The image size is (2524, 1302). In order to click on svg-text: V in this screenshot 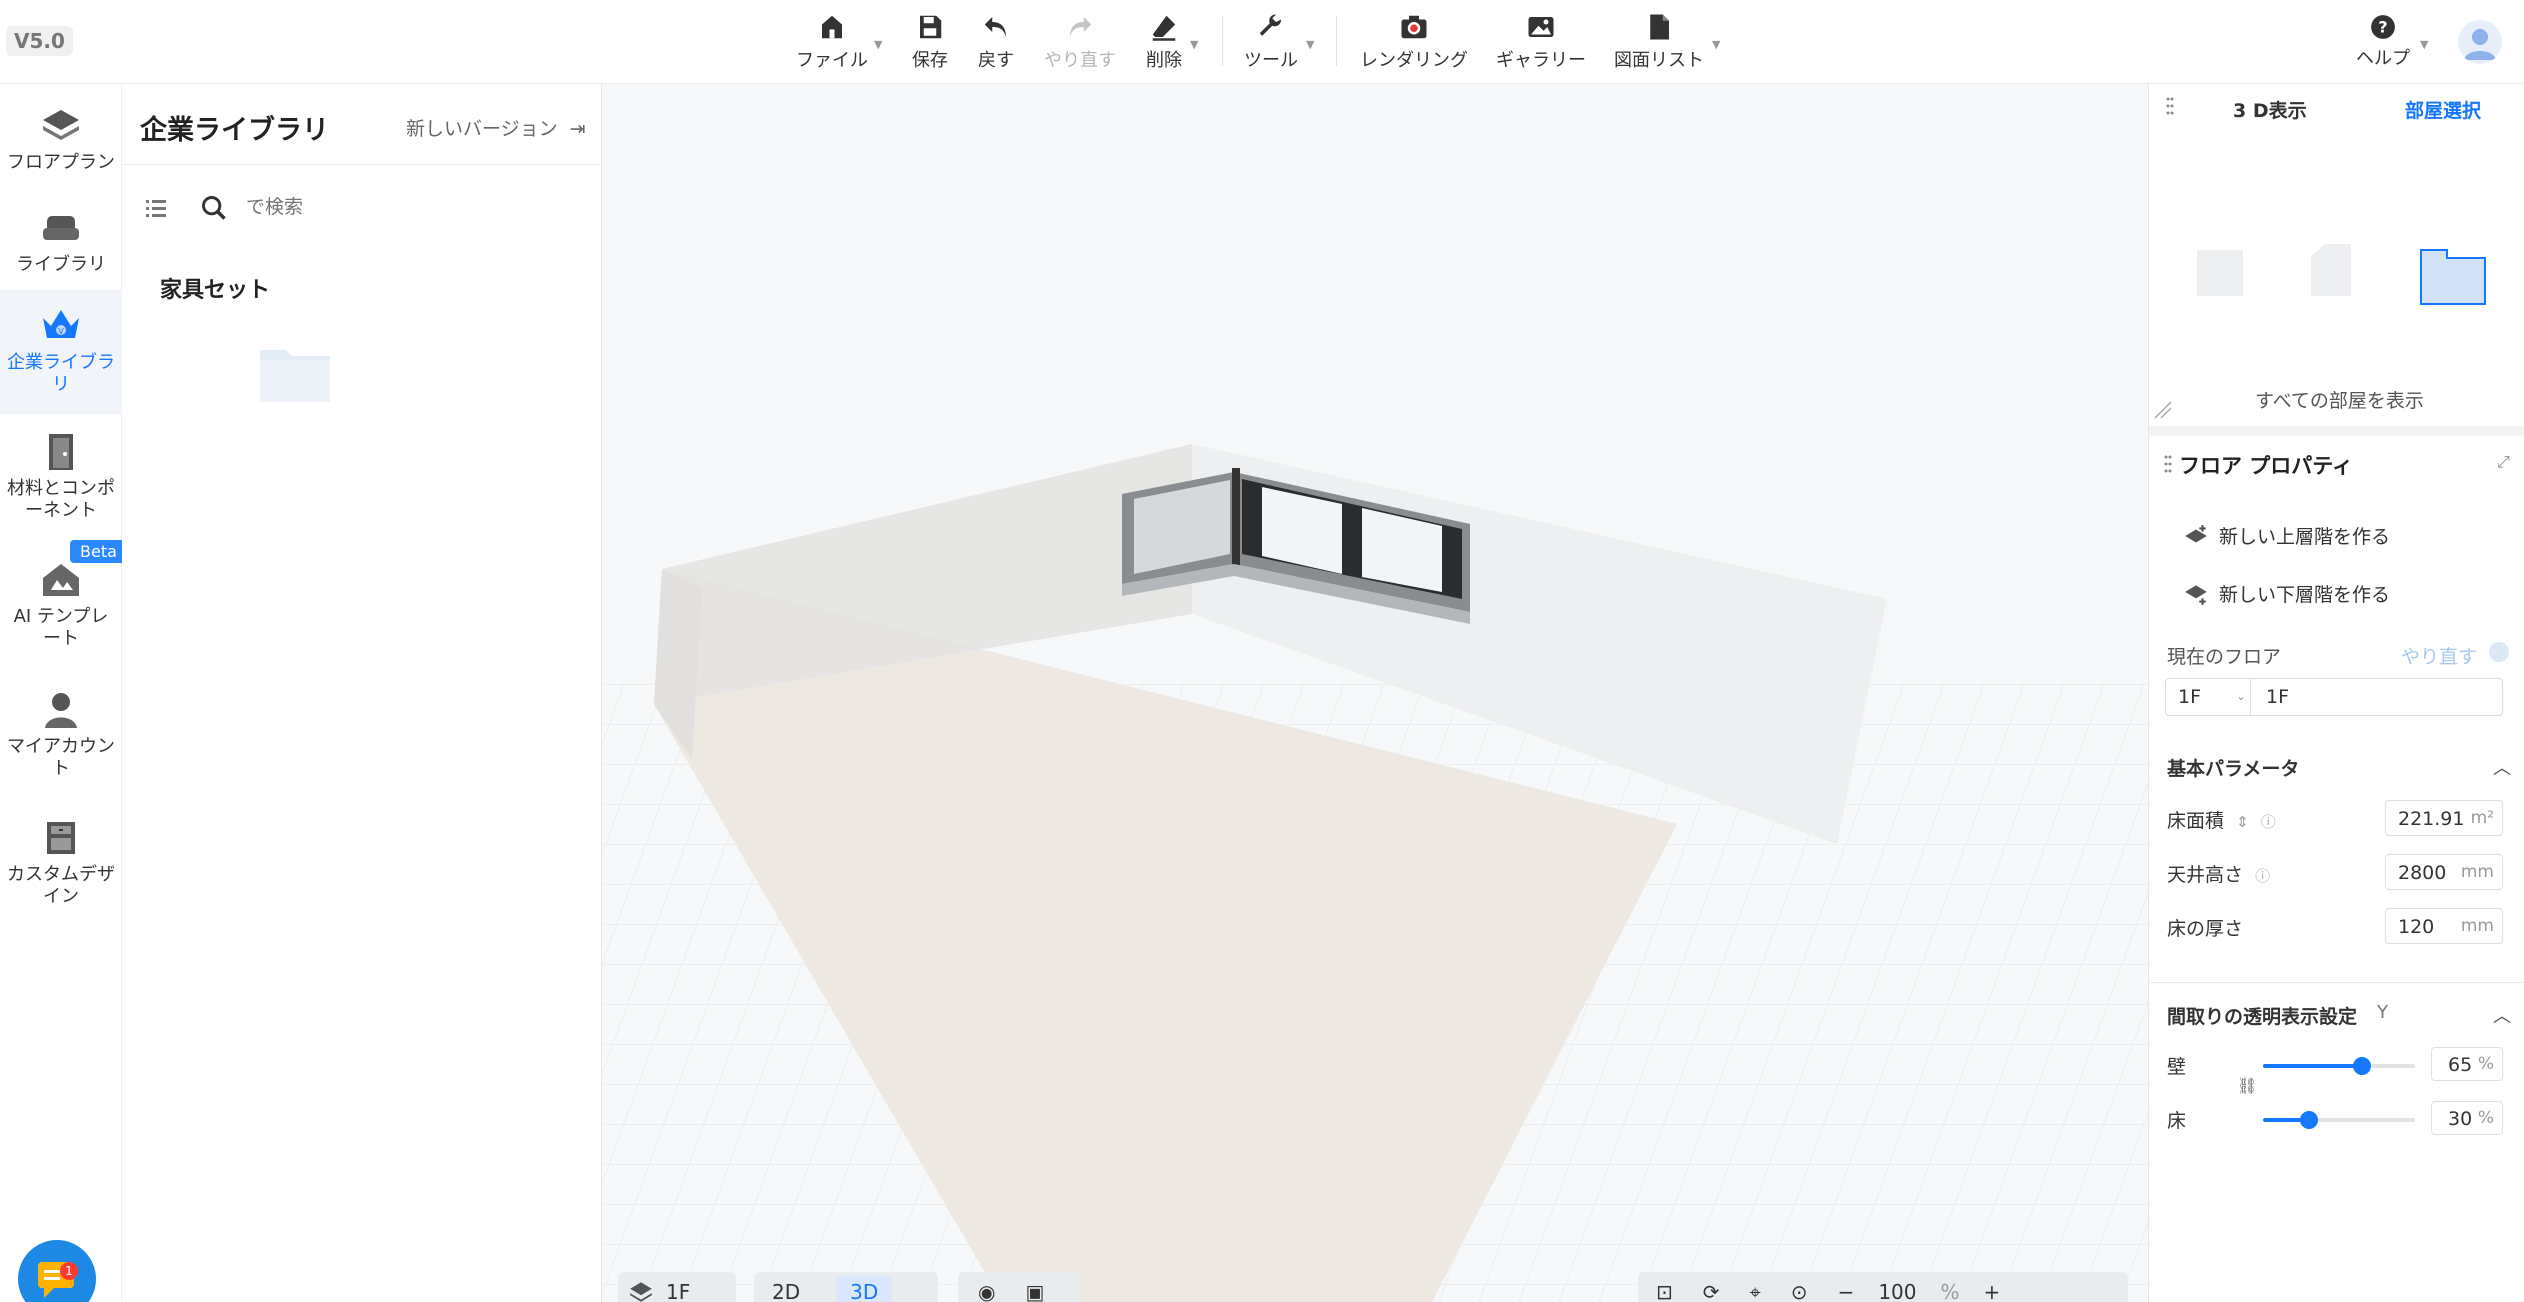, I will do `click(61, 331)`.